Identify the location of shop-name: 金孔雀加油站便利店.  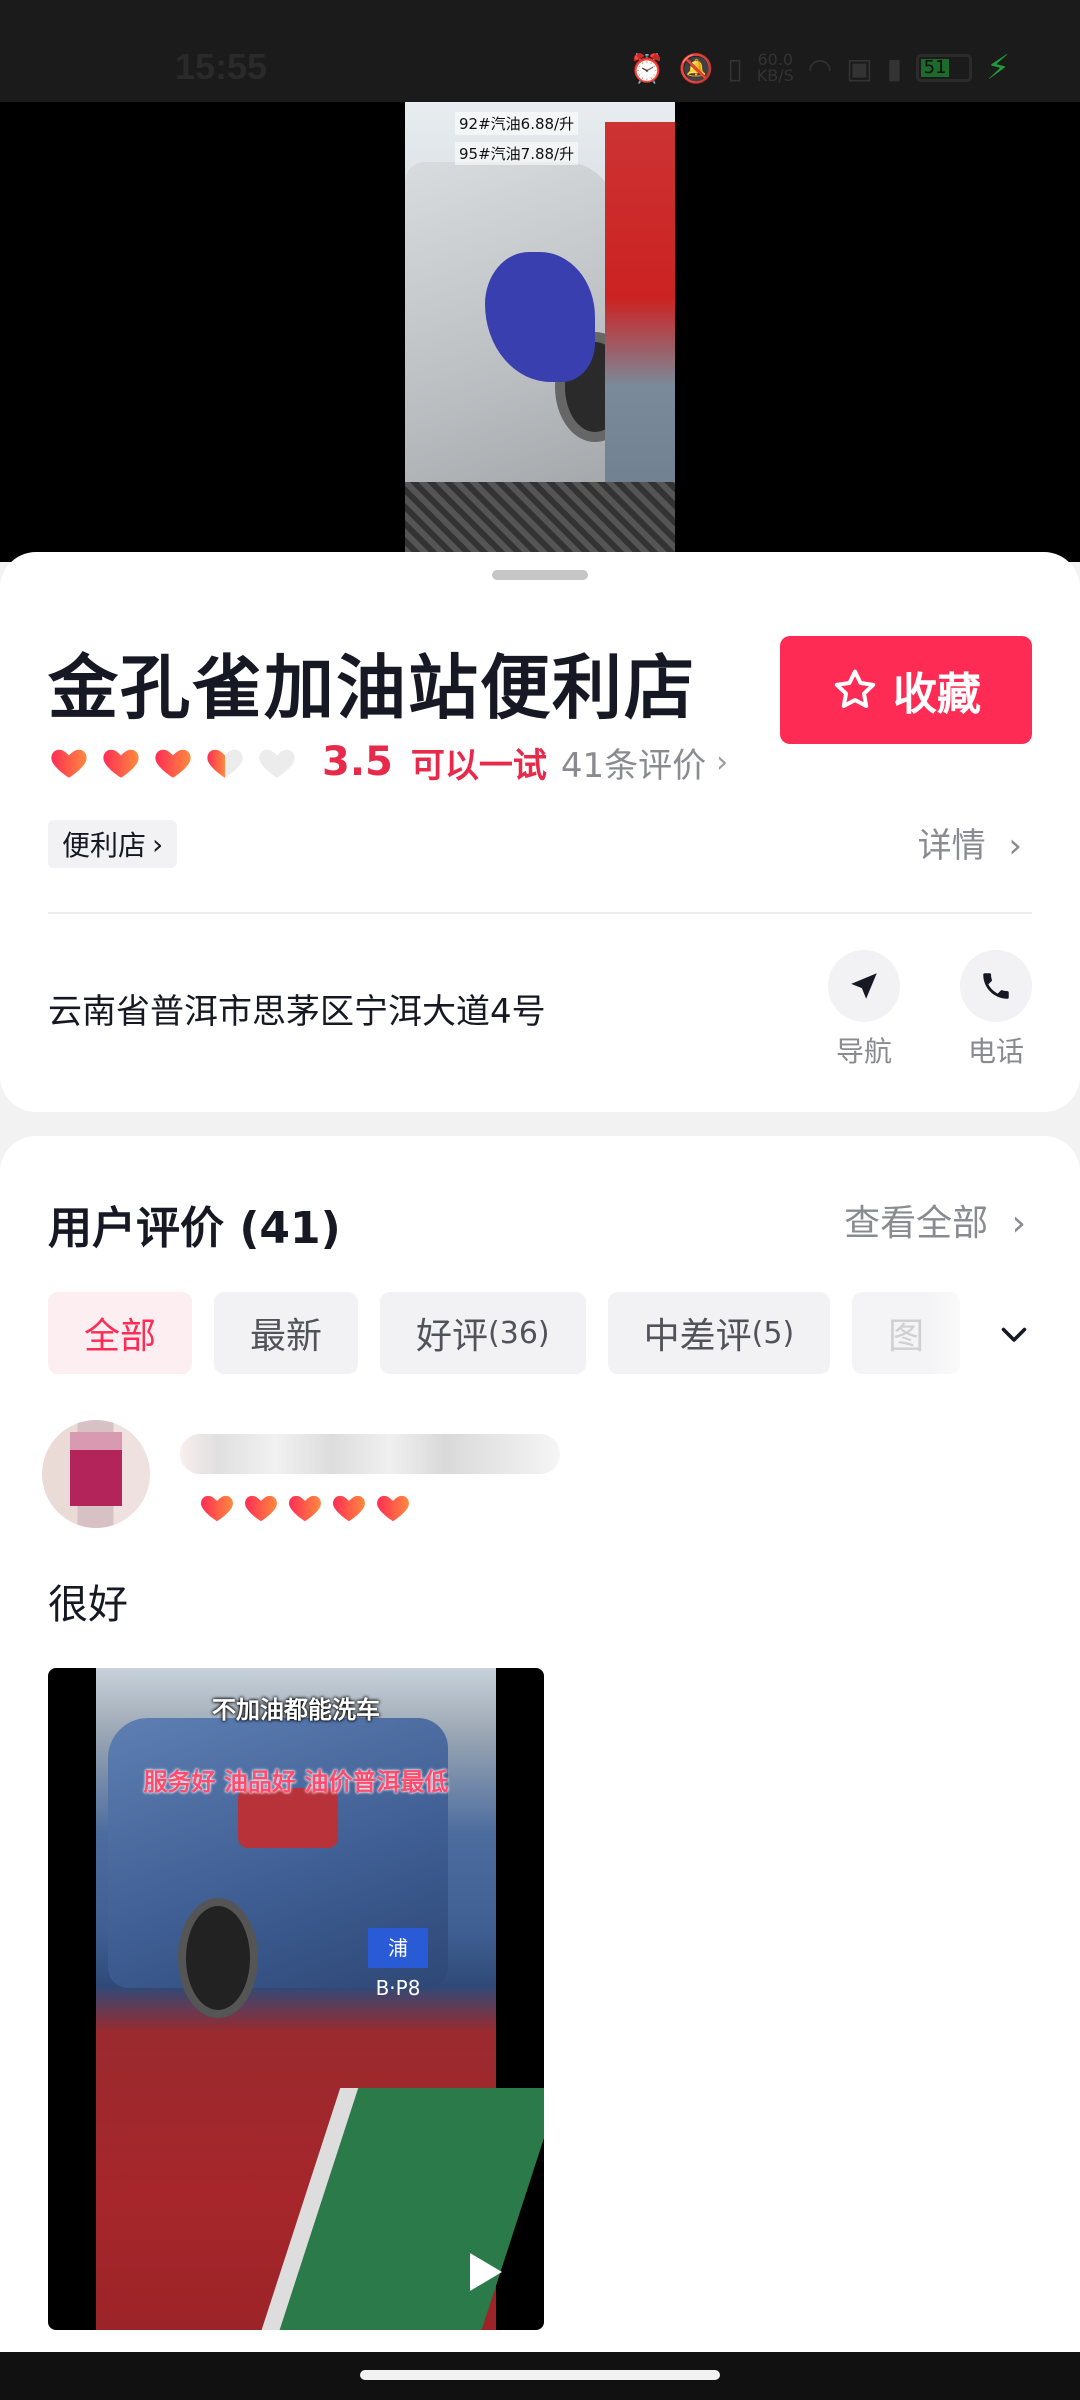
(372, 688).